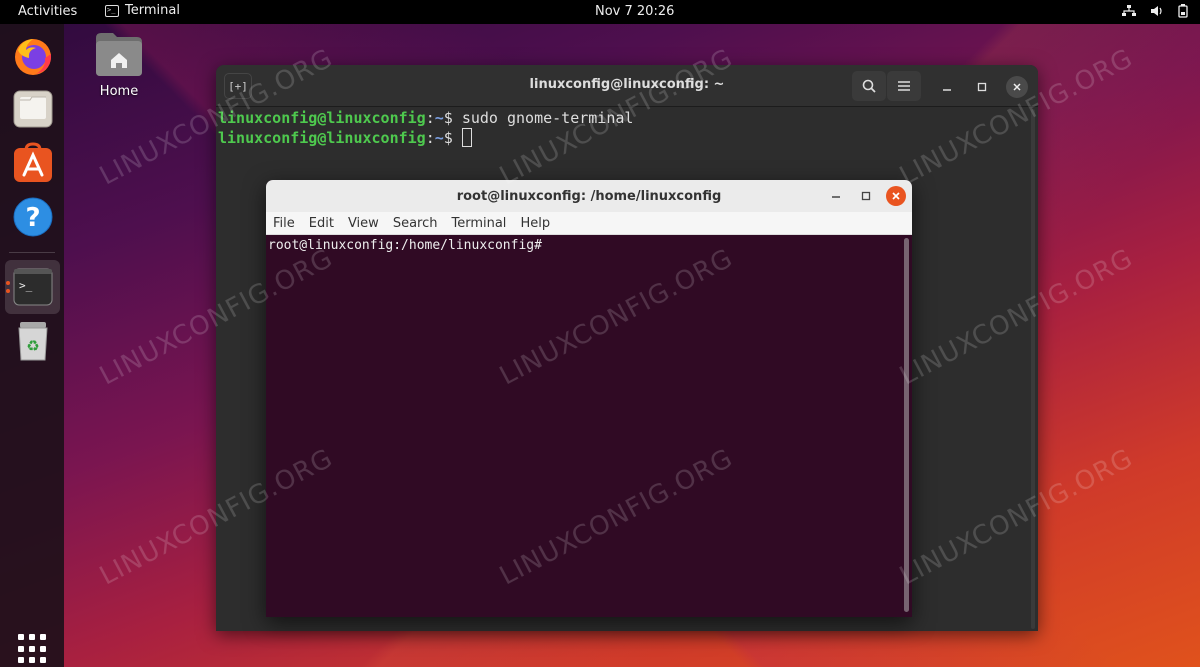 The image size is (1200, 667). Describe the element at coordinates (325, 223) in the screenshot. I see `menu-edit: Edit` at that location.